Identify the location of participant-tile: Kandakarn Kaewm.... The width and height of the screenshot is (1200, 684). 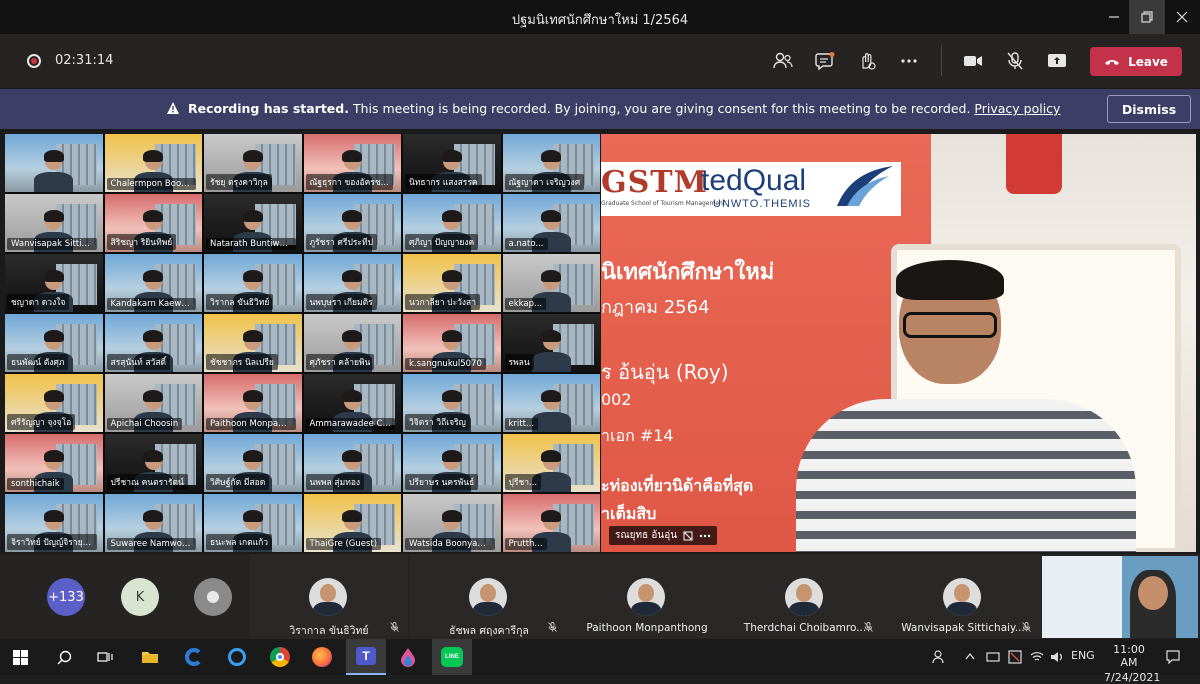
(153, 283).